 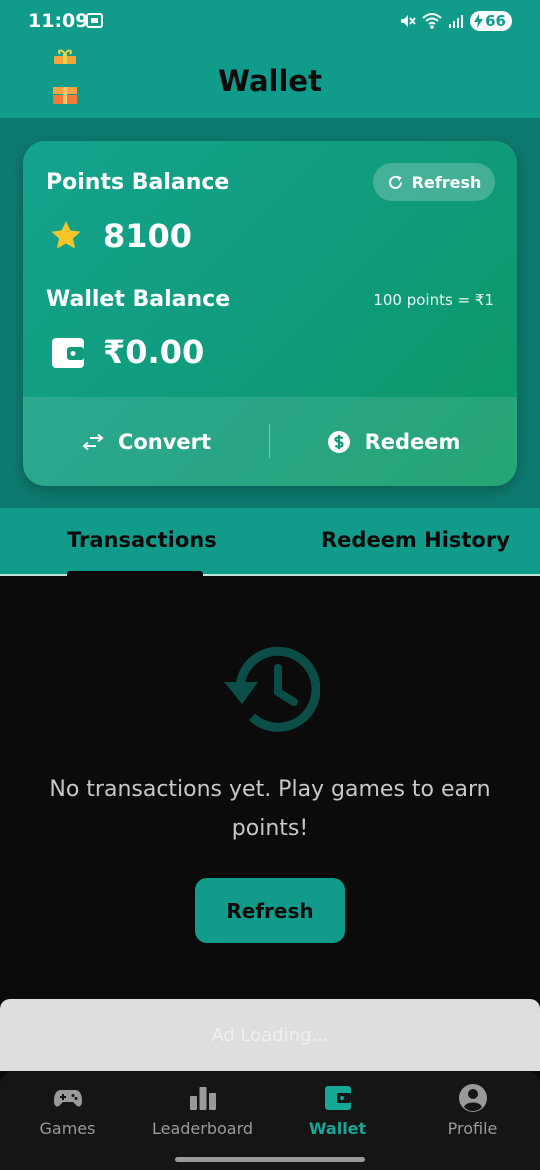 I want to click on convert-button: Convert, so click(x=146, y=441).